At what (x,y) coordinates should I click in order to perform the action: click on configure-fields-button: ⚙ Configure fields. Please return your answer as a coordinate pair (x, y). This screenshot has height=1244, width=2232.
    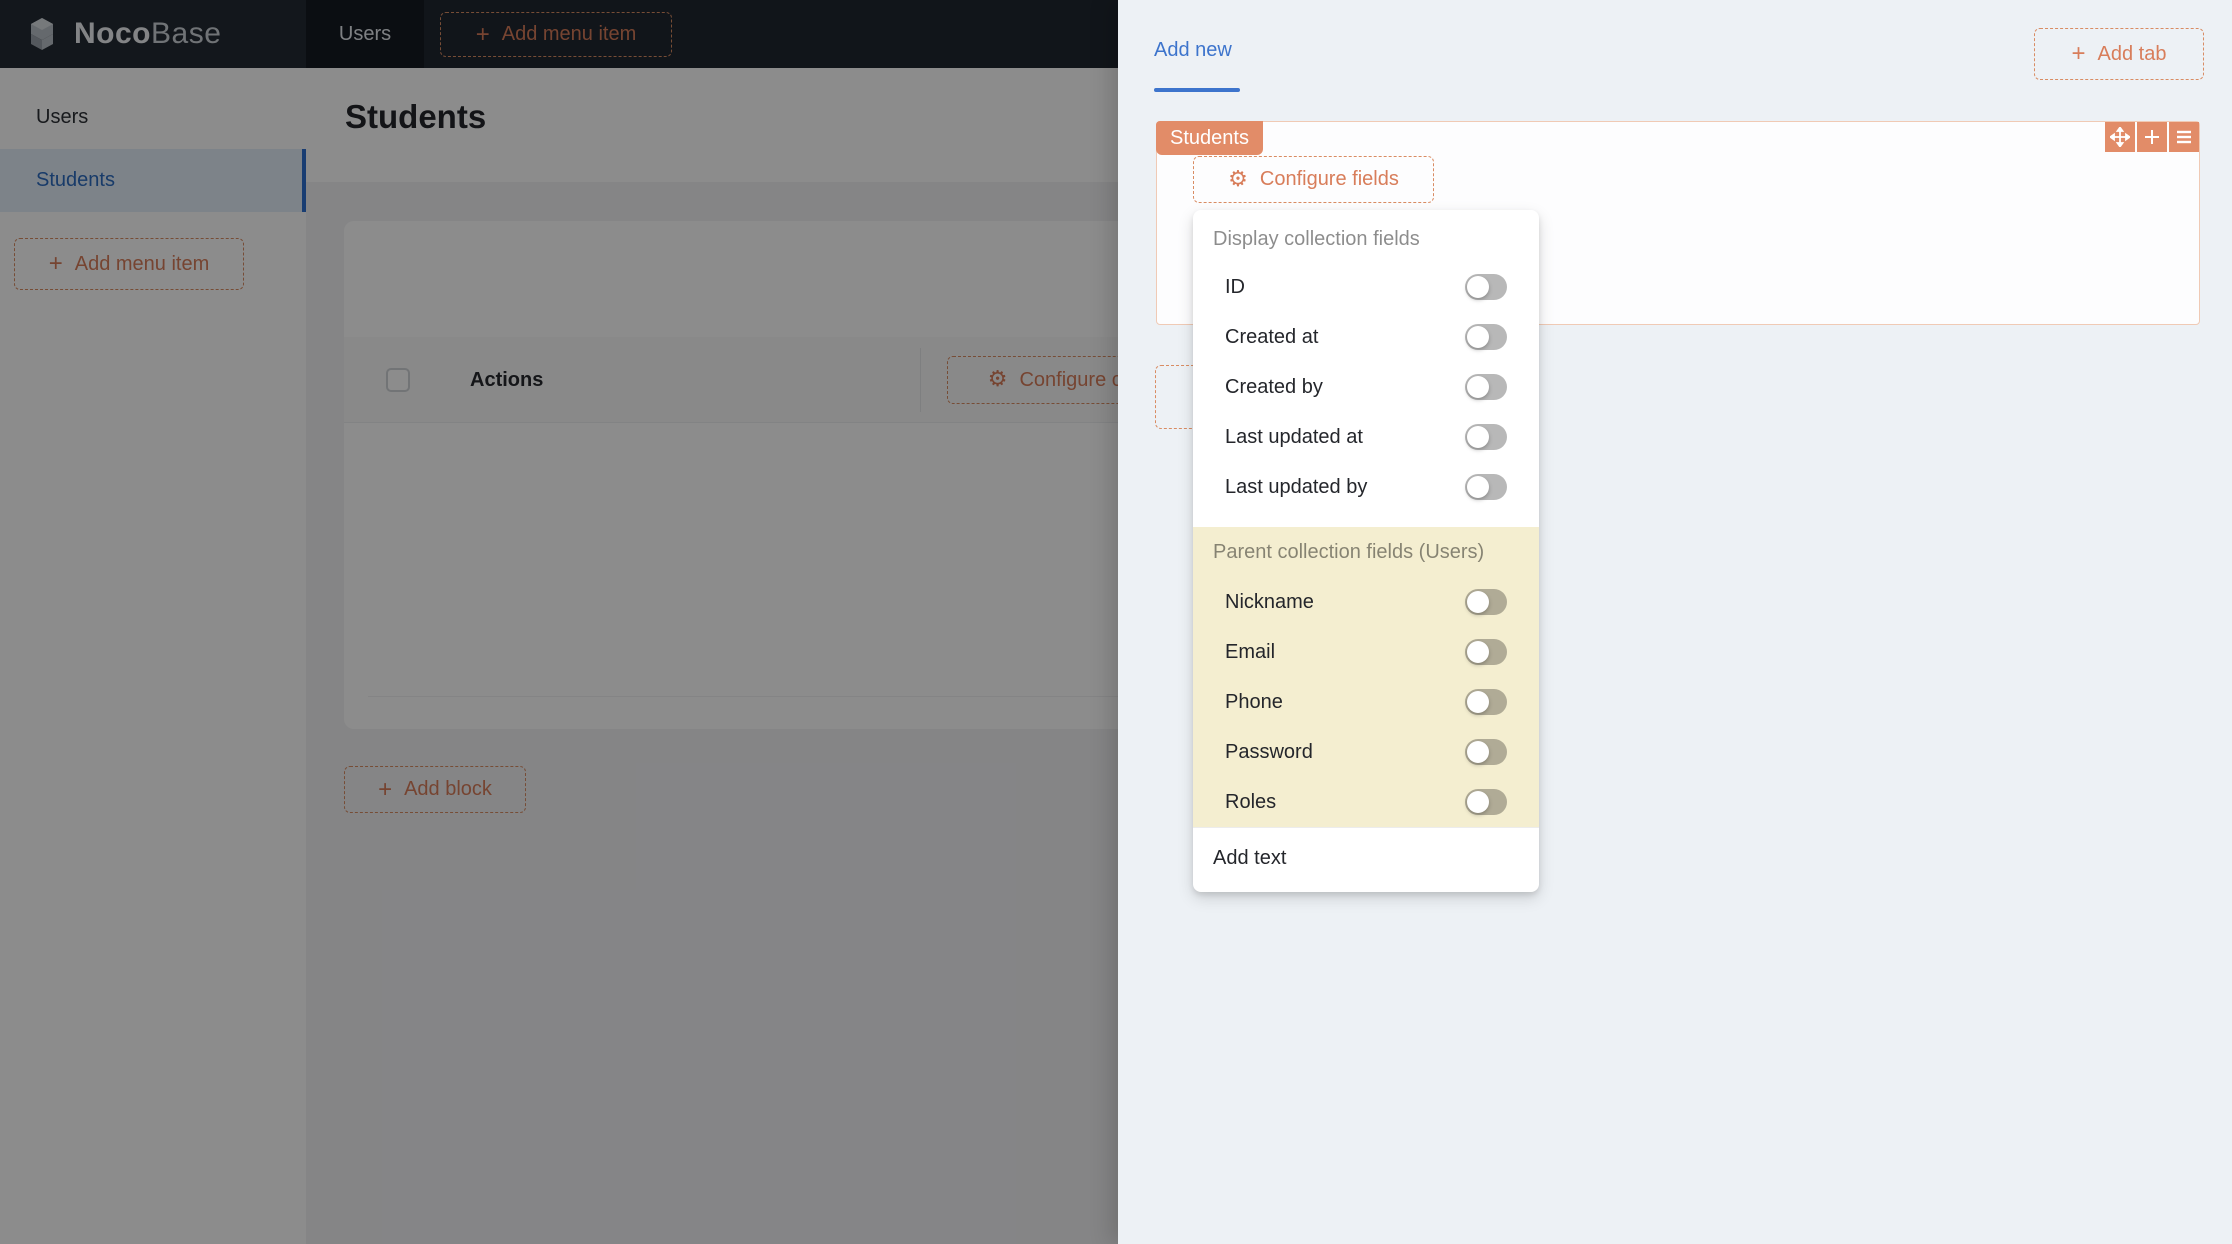
    Looking at the image, I should click on (1313, 179).